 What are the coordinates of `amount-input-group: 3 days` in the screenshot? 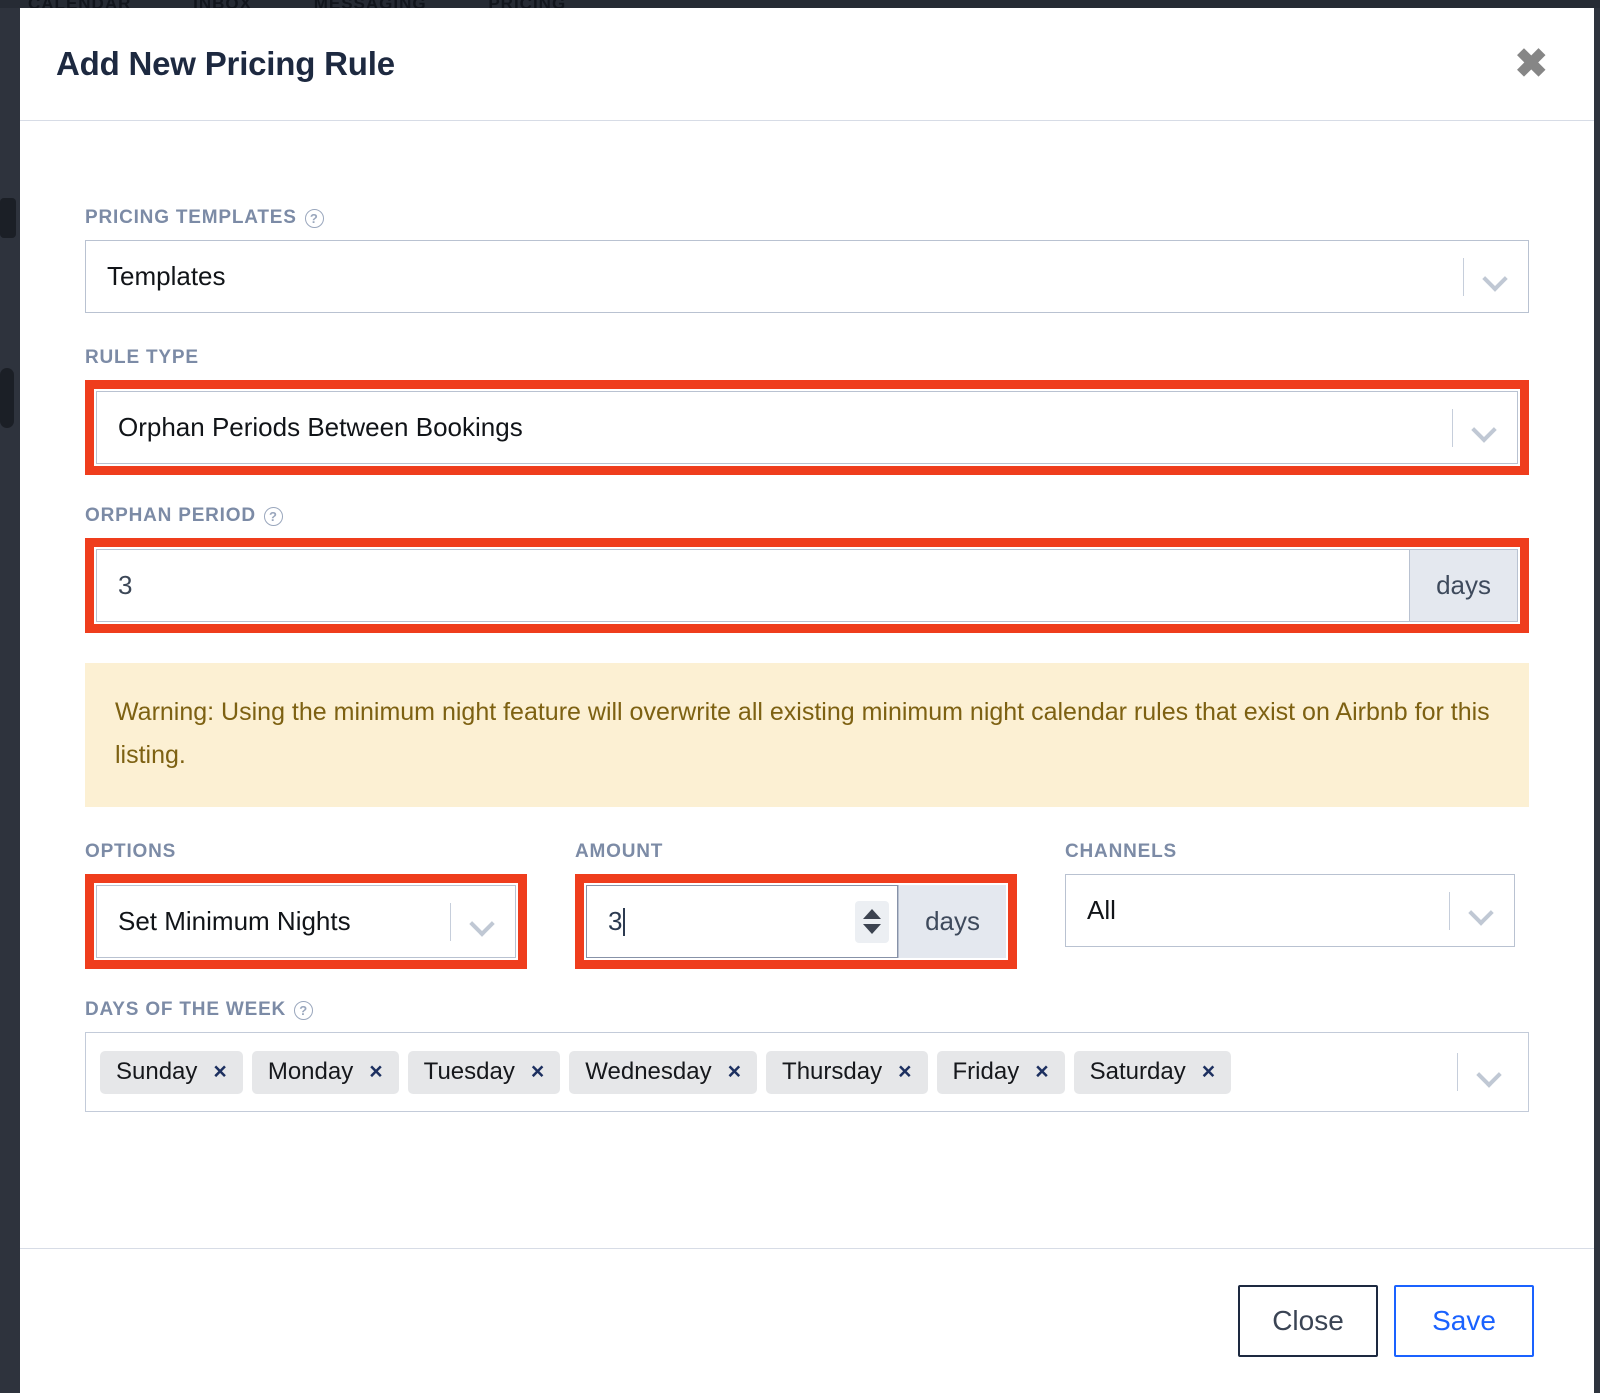 It's located at (796, 921).